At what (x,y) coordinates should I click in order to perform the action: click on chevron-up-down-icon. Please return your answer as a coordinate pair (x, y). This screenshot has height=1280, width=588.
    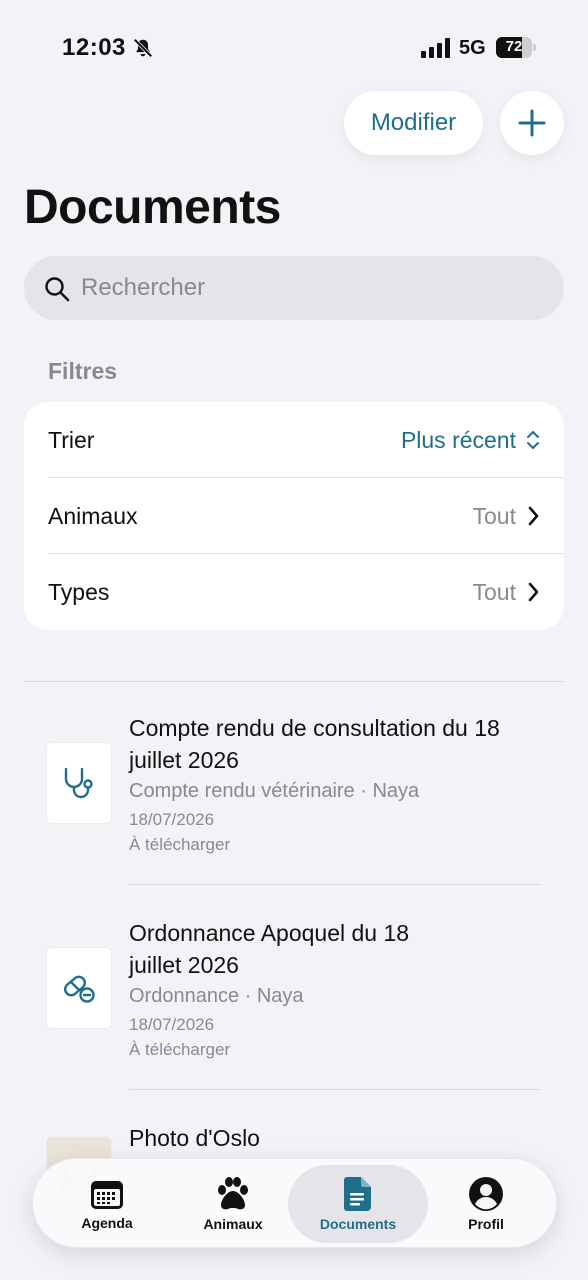
    Looking at the image, I should click on (533, 440).